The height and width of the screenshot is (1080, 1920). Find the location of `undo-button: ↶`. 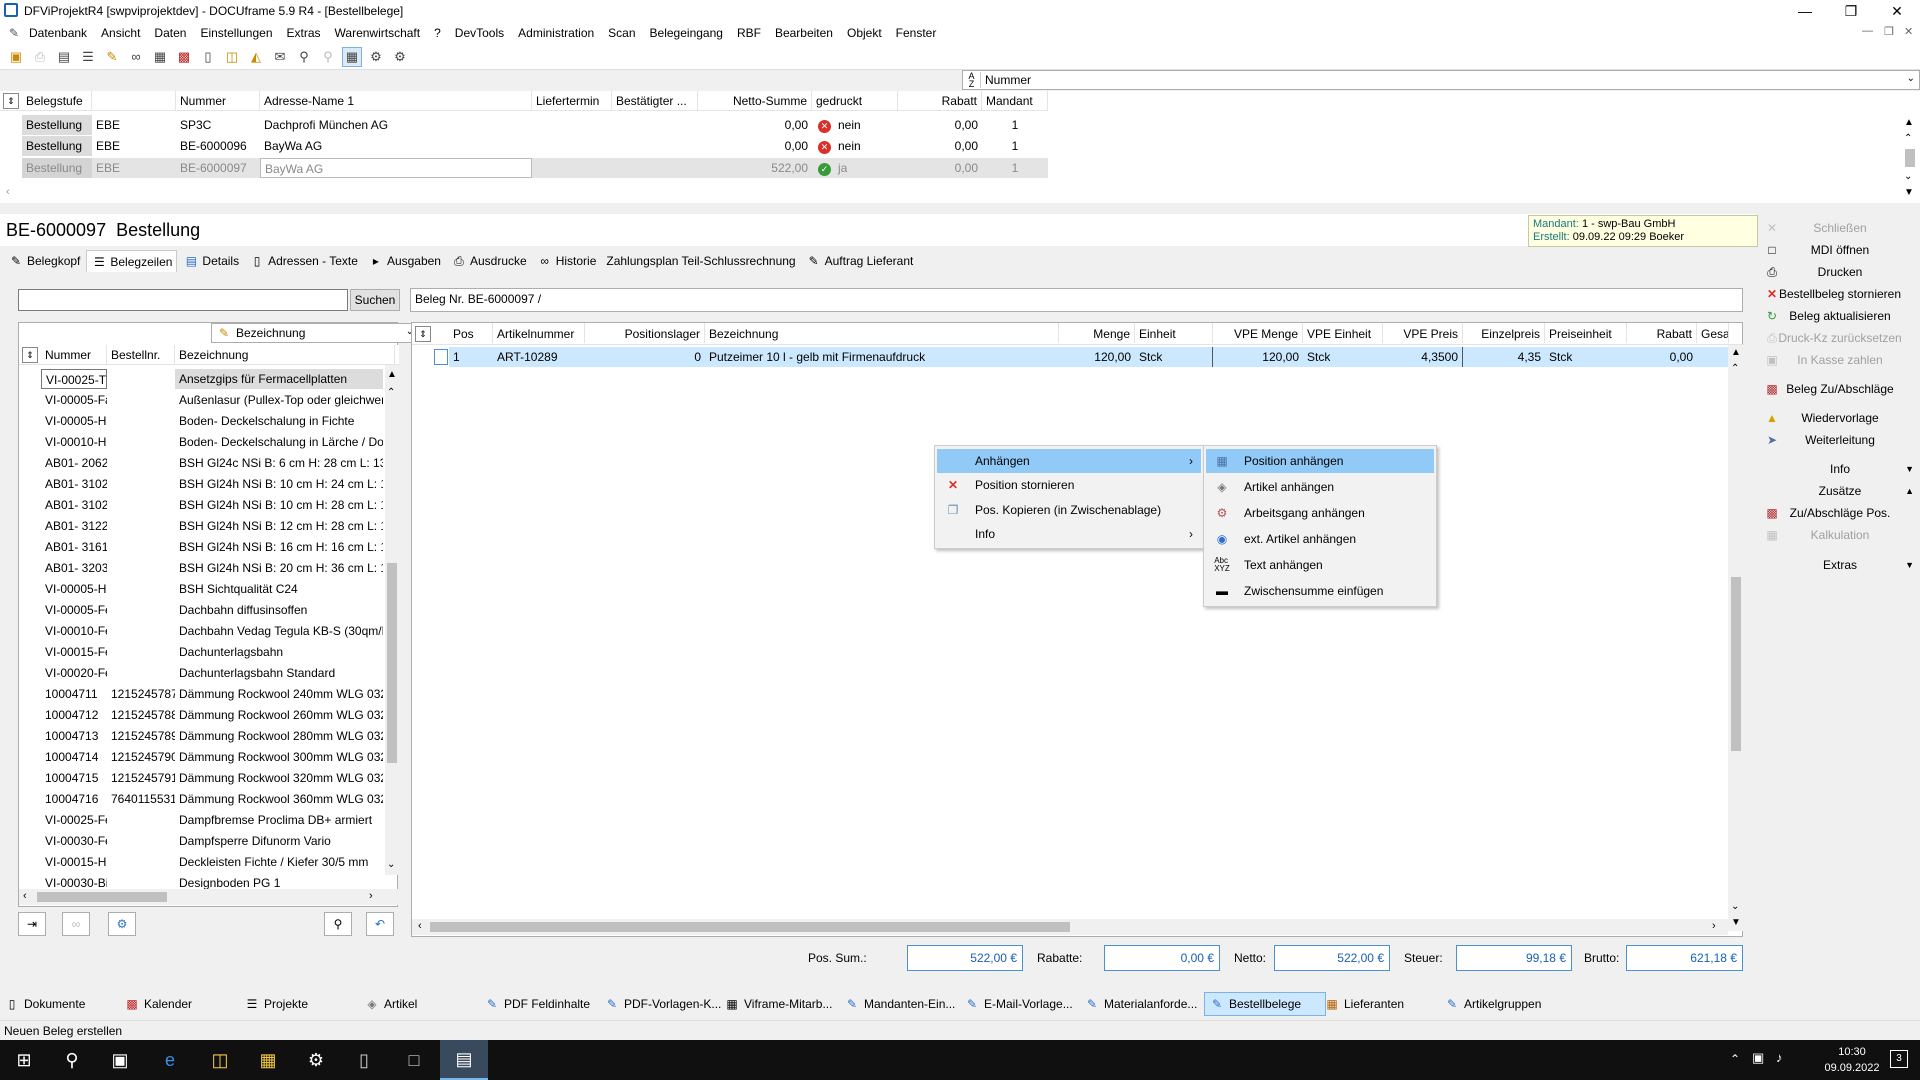

undo-button: ↶ is located at coordinates (380, 924).